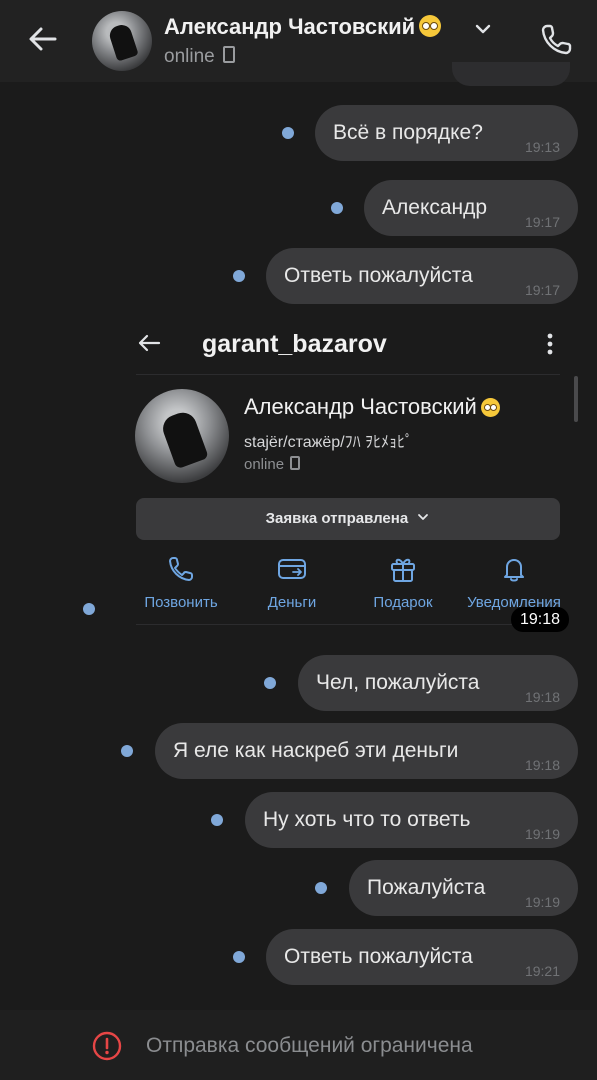 Image resolution: width=597 pixels, height=1080 pixels. Describe the element at coordinates (360, 406) in the screenshot. I see `profile-name: Александр Частовский` at that location.